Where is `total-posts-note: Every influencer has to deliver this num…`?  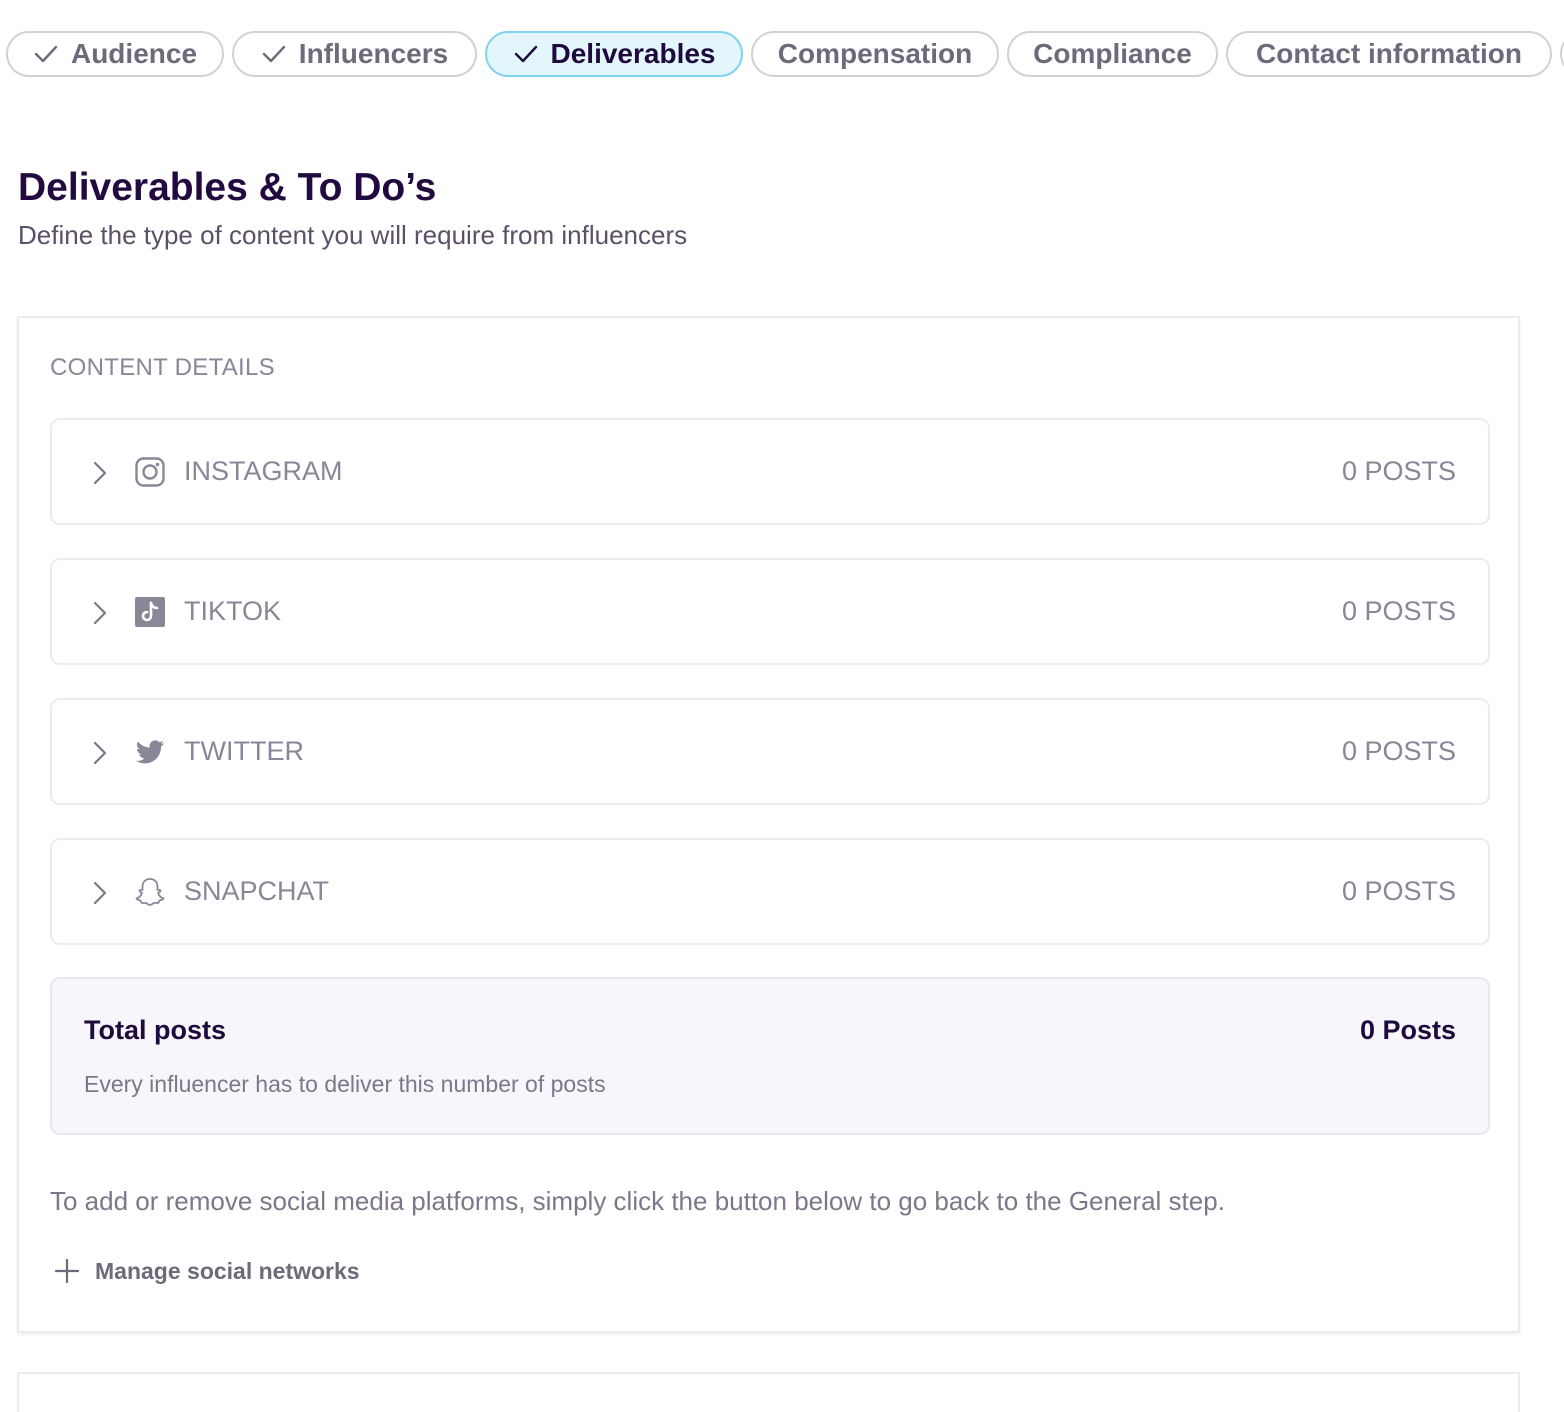
total-posts-note: Every influencer has to deliver this num… is located at coordinates (345, 1084).